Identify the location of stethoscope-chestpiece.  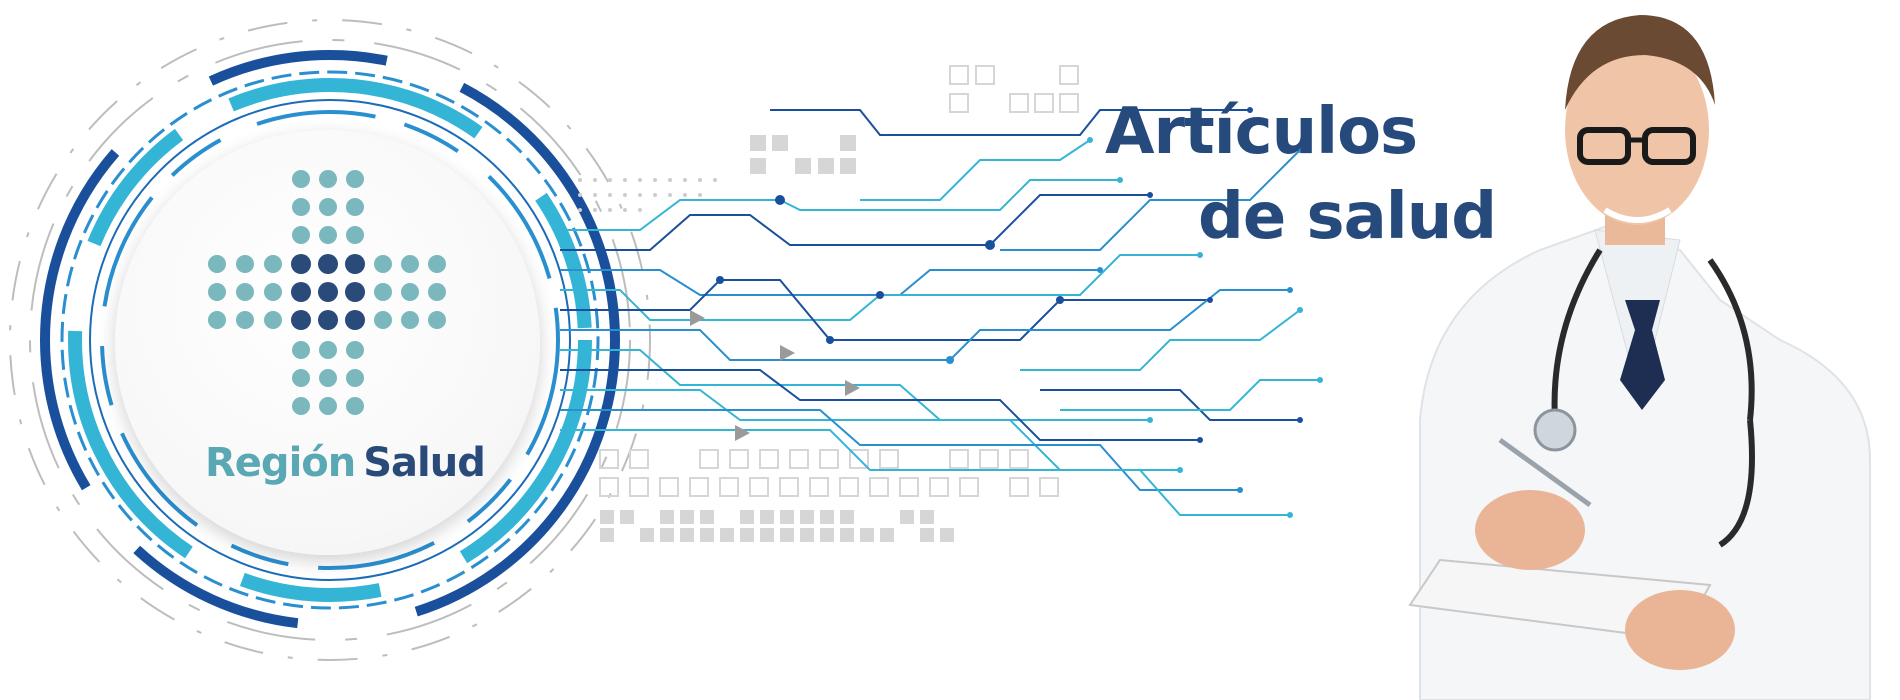
(1555, 430).